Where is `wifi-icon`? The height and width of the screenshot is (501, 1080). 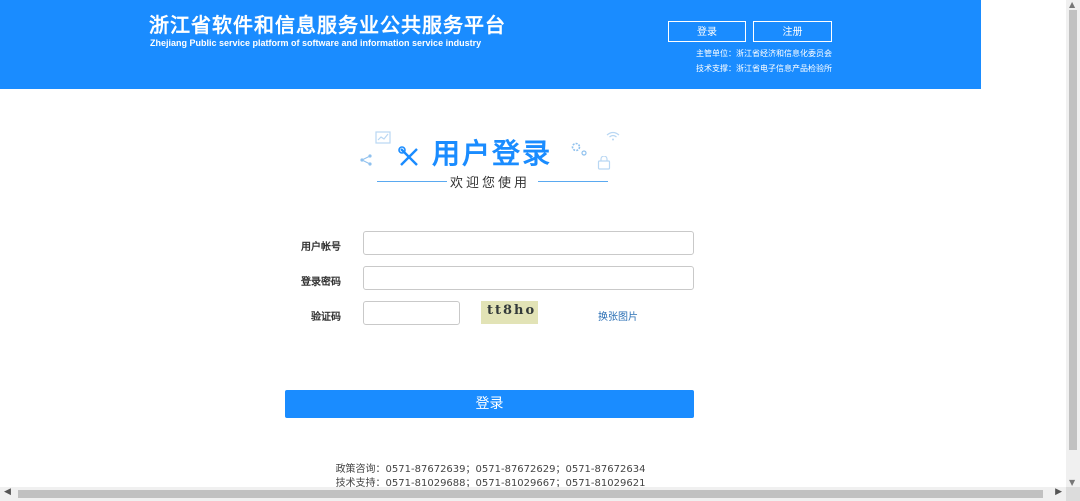
wifi-icon is located at coordinates (613, 136).